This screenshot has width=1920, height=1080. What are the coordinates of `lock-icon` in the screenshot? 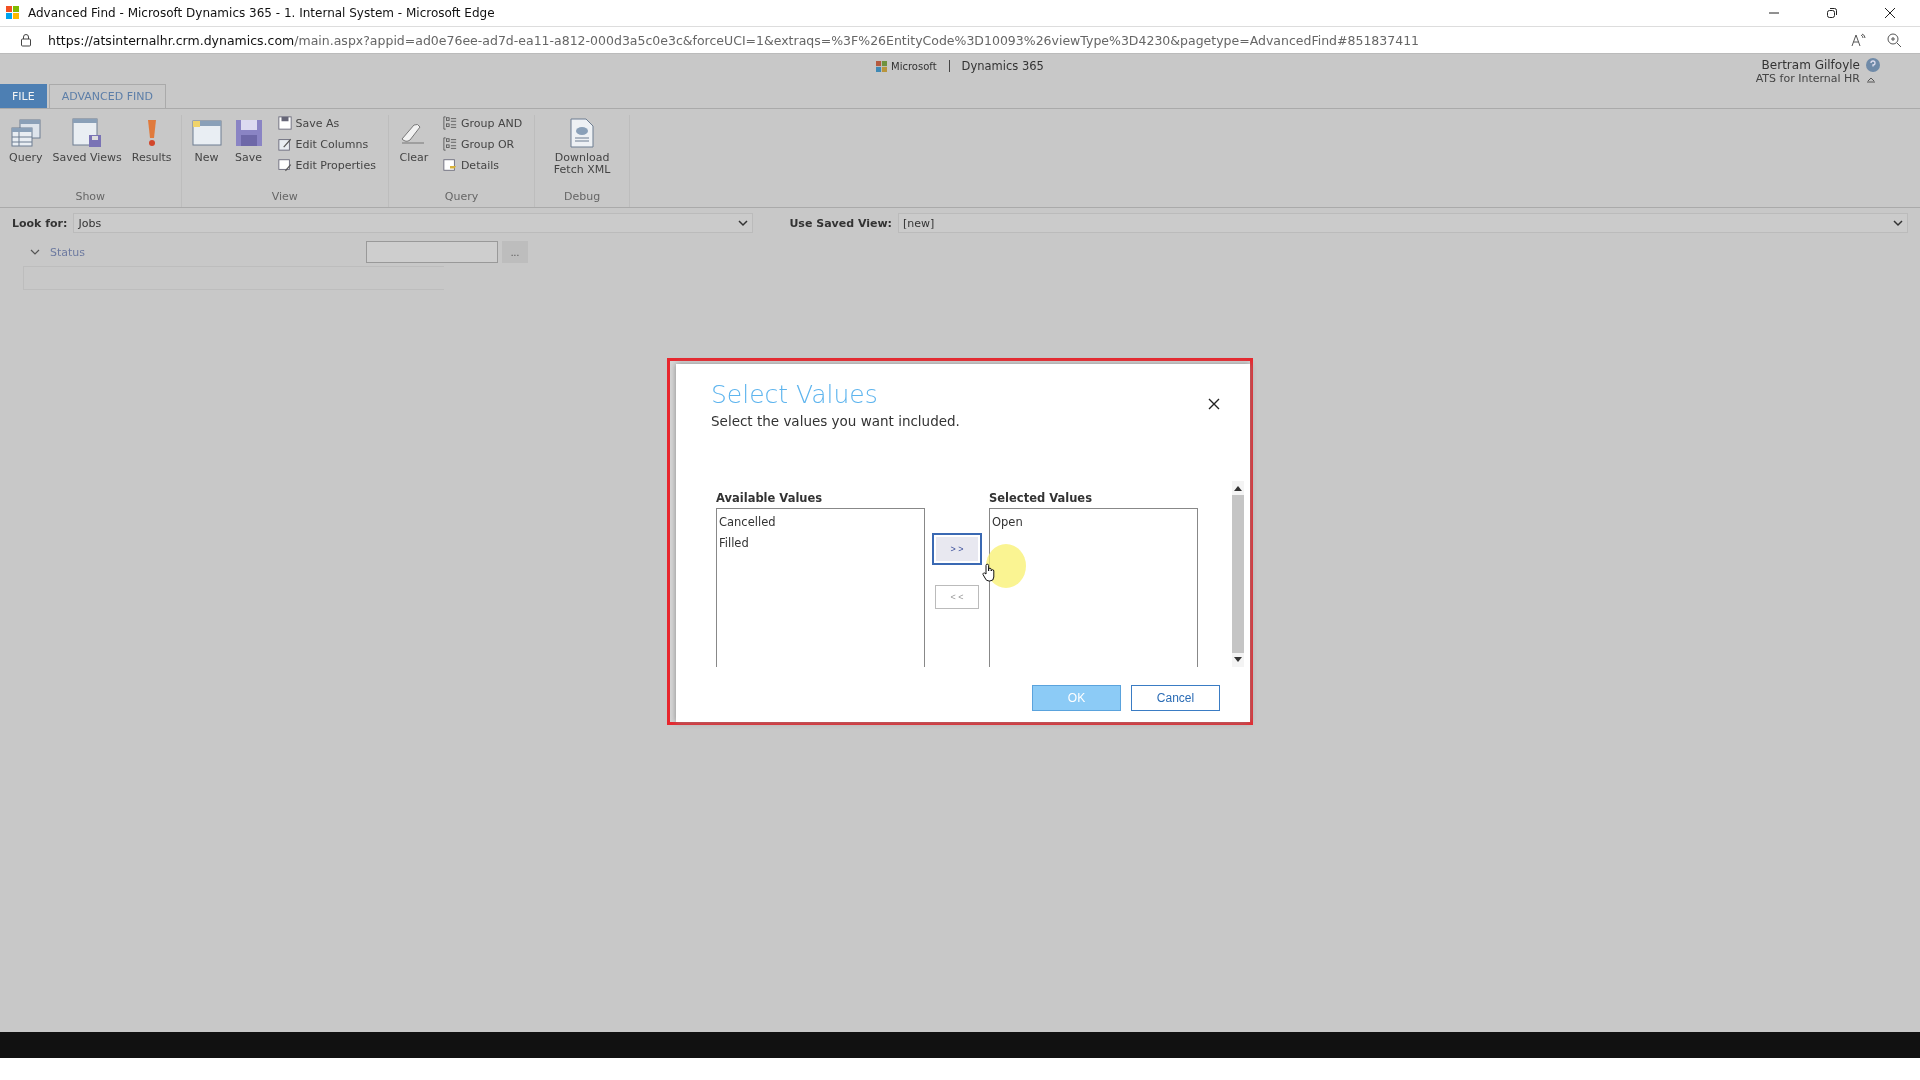 It's located at (26, 40).